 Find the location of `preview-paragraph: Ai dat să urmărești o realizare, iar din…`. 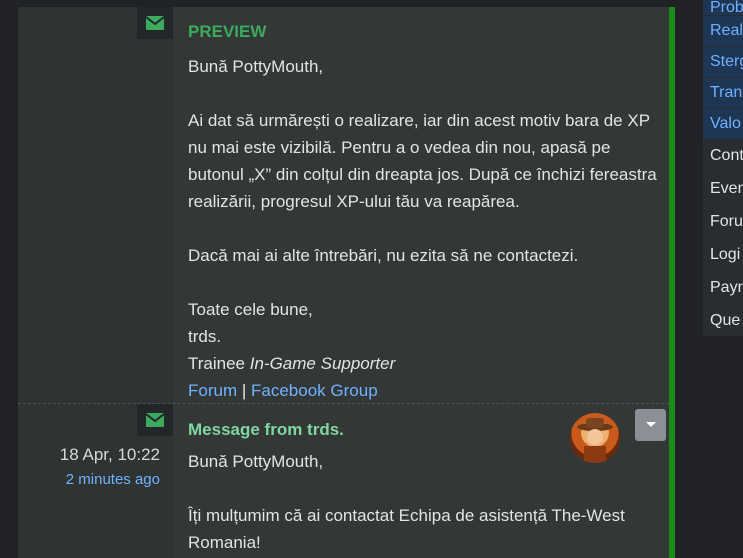

preview-paragraph: Ai dat să urmărești o realizare, iar din… is located at coordinates (422, 161).